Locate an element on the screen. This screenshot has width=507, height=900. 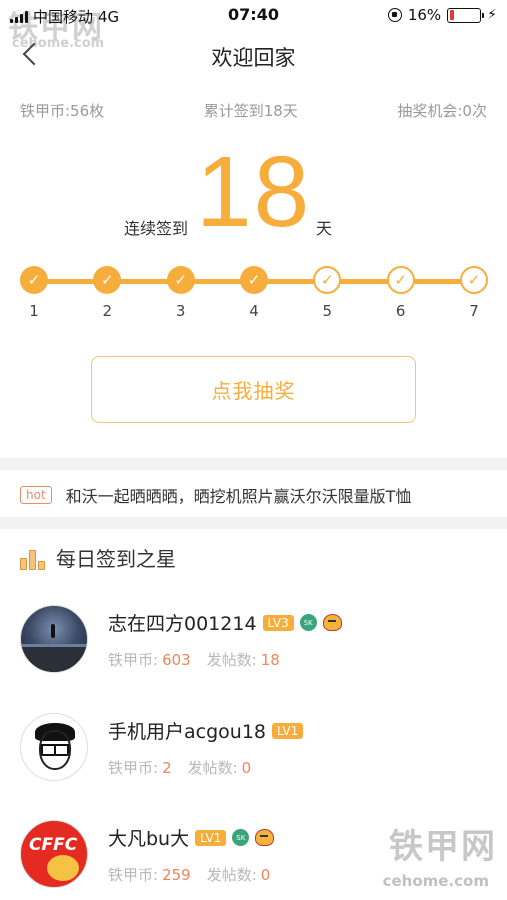
page-title: 欢迎回家 is located at coordinates (253, 58).